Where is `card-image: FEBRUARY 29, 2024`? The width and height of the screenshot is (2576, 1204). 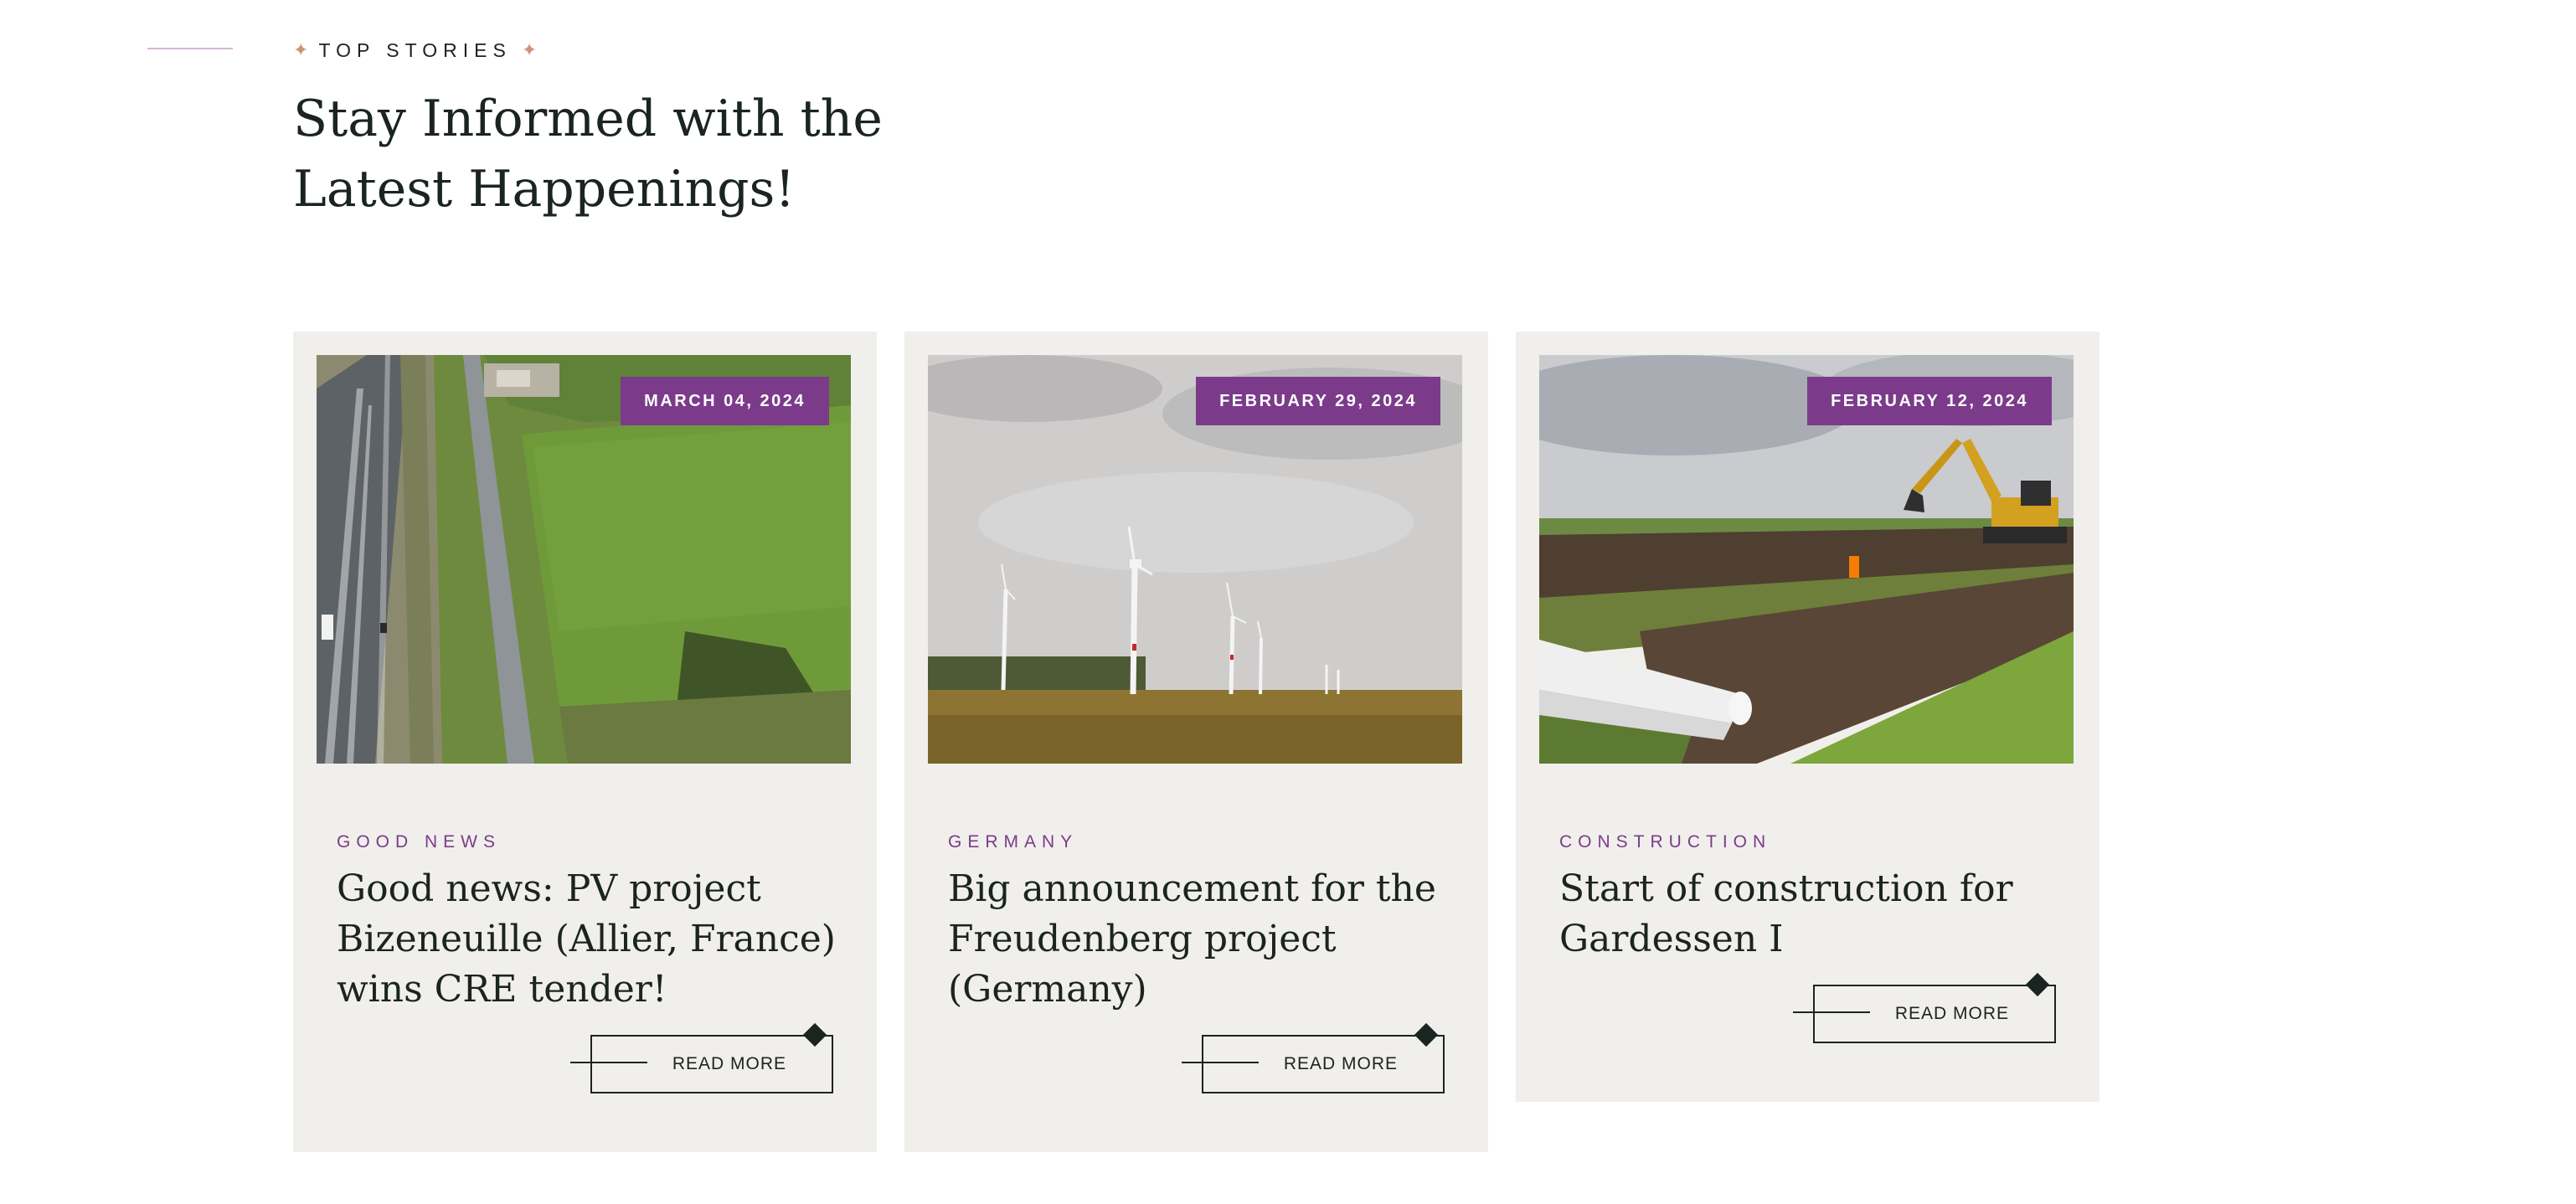
card-image: FEBRUARY 29, 2024 is located at coordinates (1195, 559).